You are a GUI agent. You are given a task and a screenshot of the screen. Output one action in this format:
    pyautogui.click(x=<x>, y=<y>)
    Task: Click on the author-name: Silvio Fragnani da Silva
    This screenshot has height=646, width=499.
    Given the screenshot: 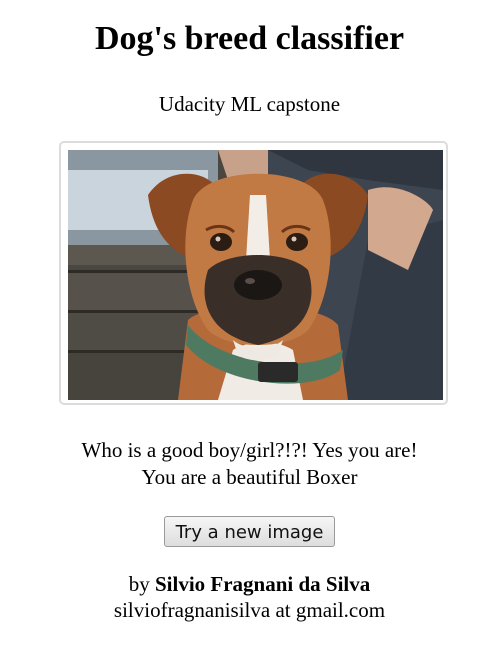 What is the action you would take?
    pyautogui.click(x=262, y=584)
    